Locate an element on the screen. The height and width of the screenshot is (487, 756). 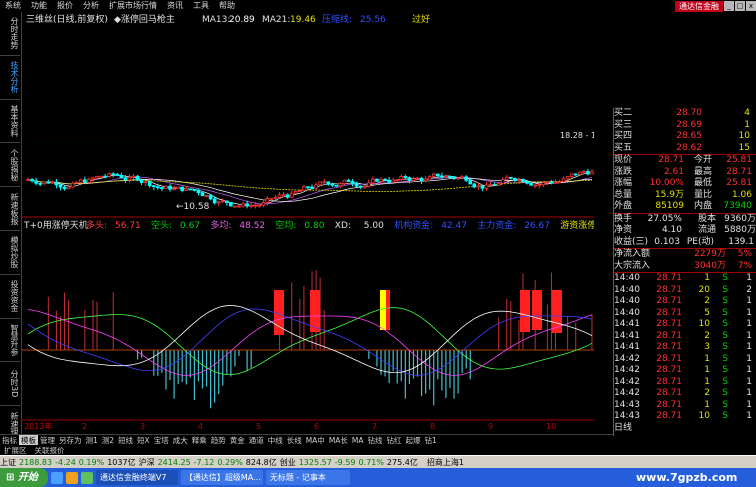
maximize-icon: □ is located at coordinates (740, 6).